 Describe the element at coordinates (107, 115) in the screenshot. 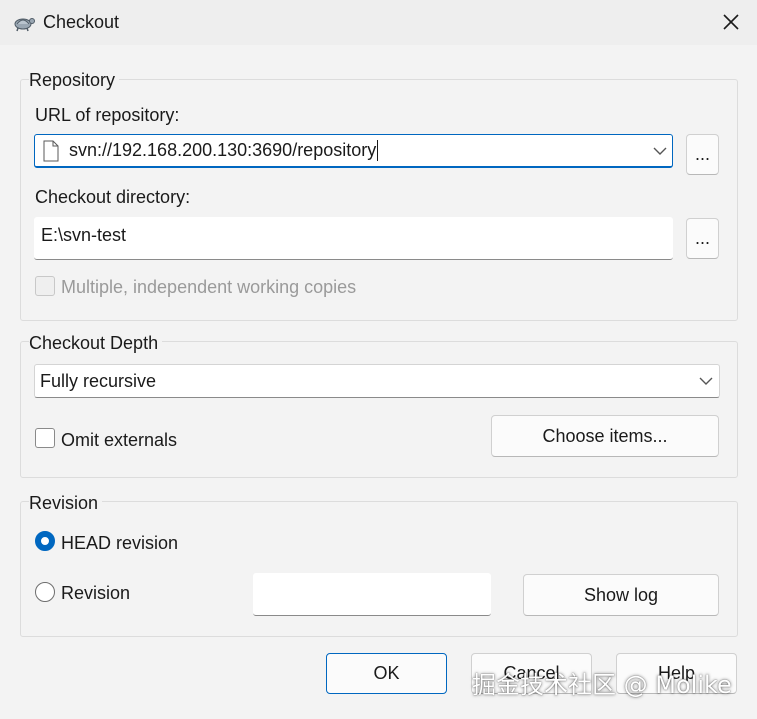

I see `url-label: URL of repository:` at that location.